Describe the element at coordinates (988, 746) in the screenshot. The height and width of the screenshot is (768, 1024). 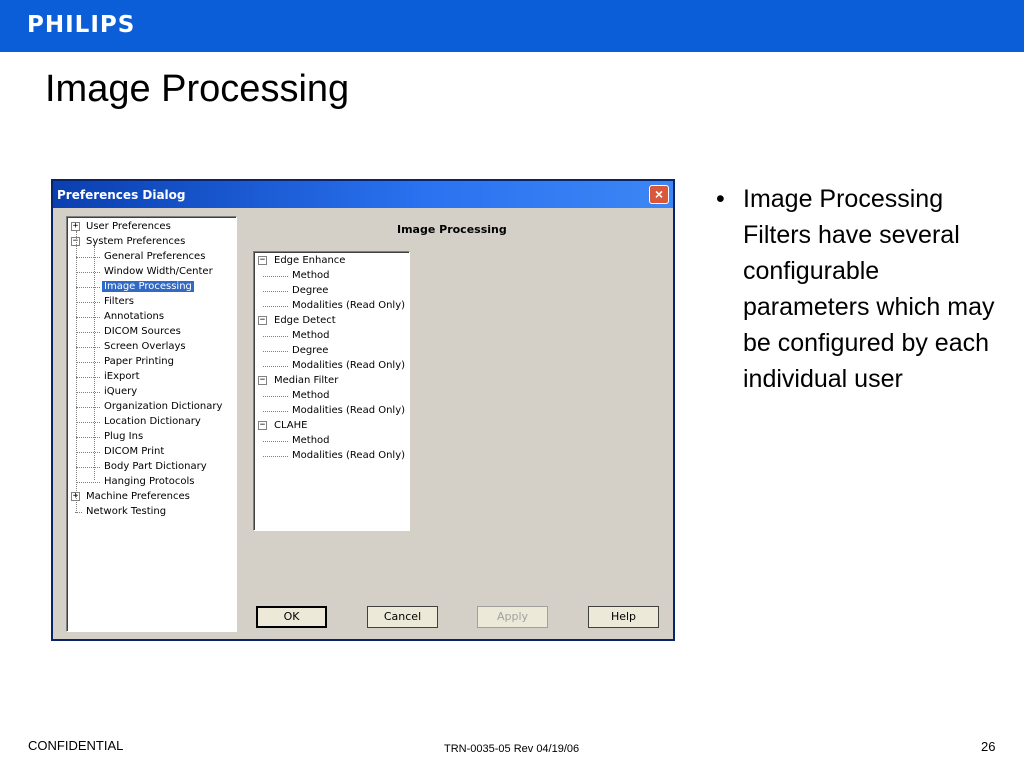
I see `page-number: 26` at that location.